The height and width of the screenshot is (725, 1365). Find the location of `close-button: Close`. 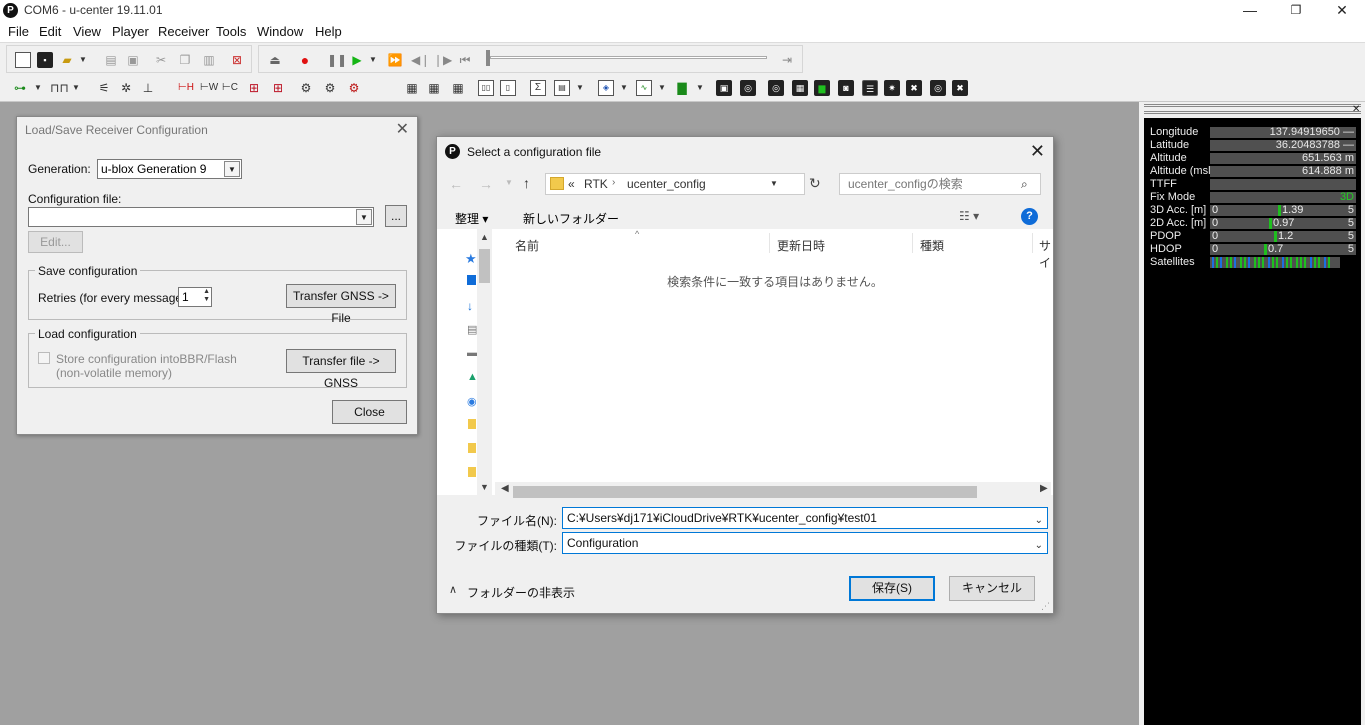

close-button: Close is located at coordinates (369, 412).